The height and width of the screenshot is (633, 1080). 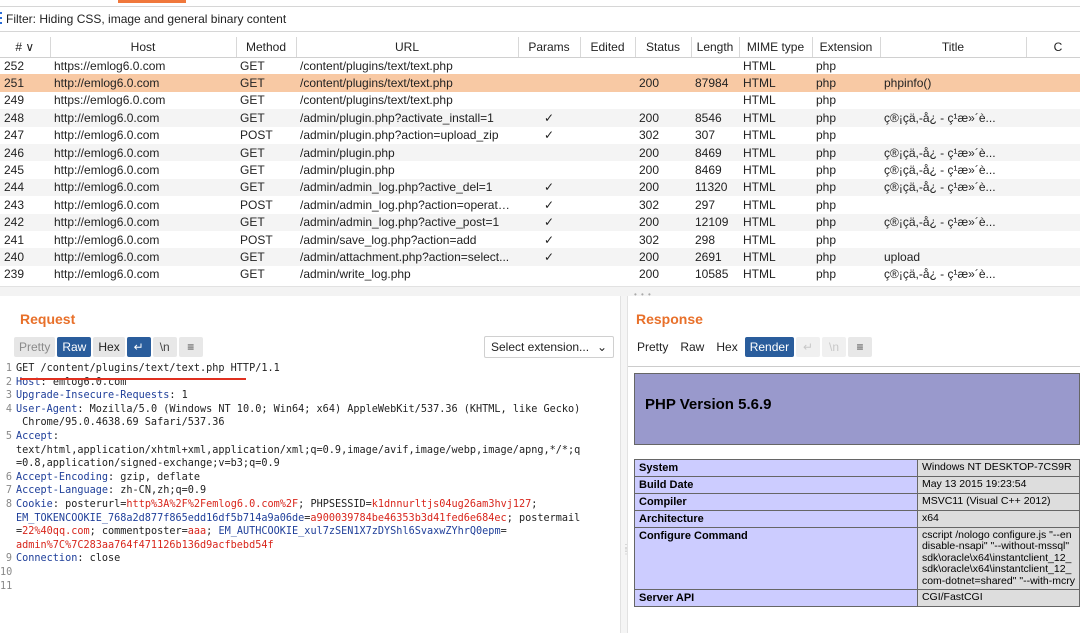 I want to click on column-header: Host, so click(x=143, y=47).